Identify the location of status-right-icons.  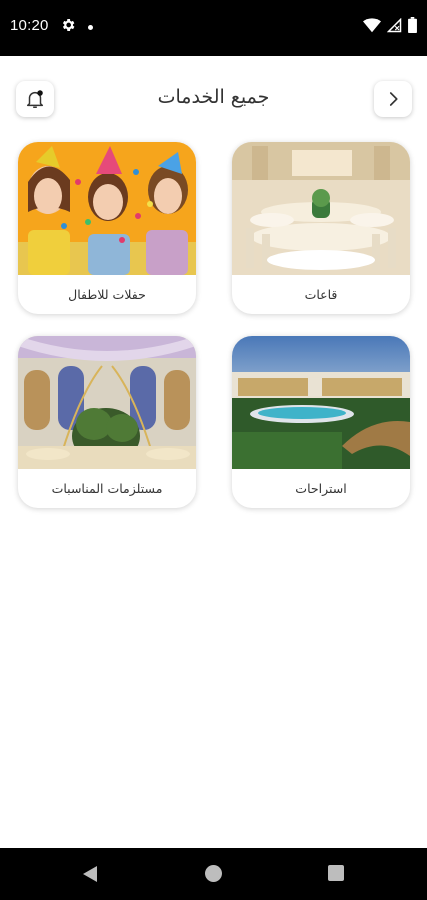
(390, 25).